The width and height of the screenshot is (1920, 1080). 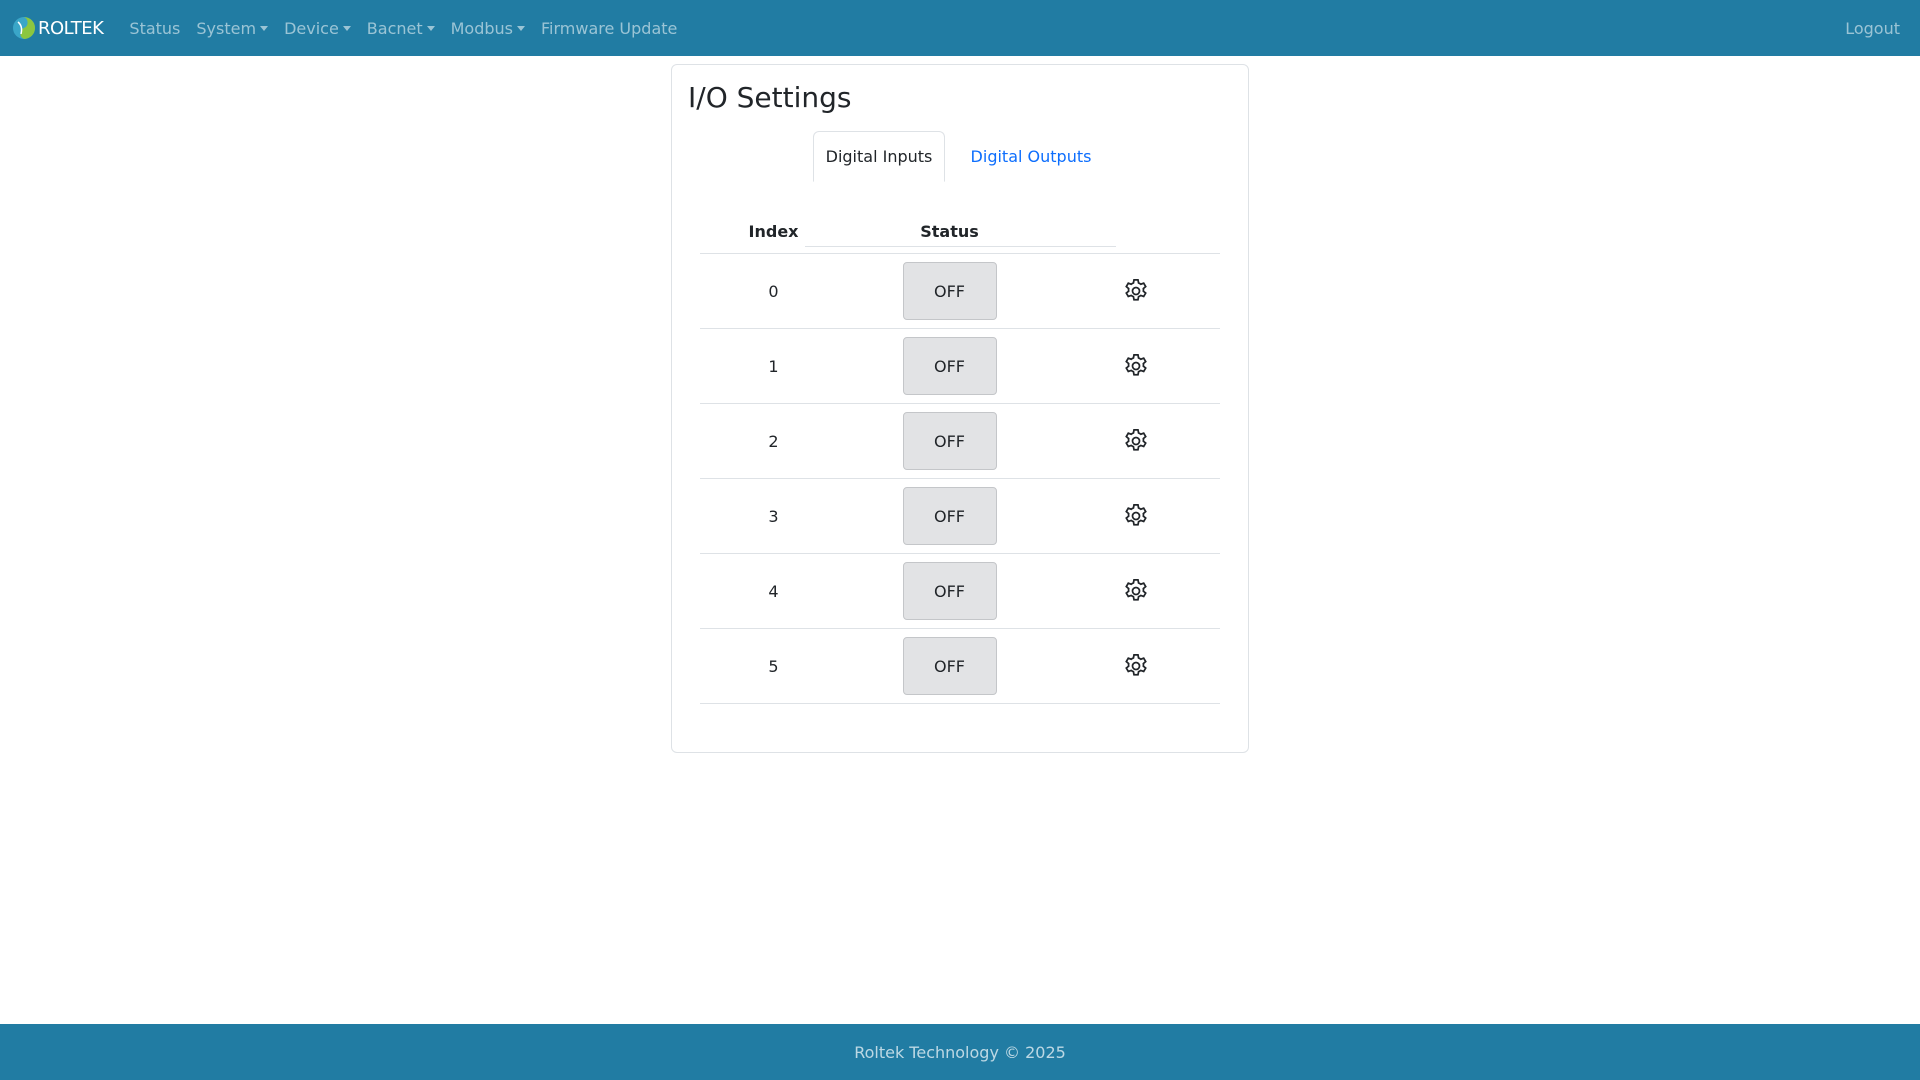 What do you see at coordinates (226, 28) in the screenshot?
I see `nav-item-label: System` at bounding box center [226, 28].